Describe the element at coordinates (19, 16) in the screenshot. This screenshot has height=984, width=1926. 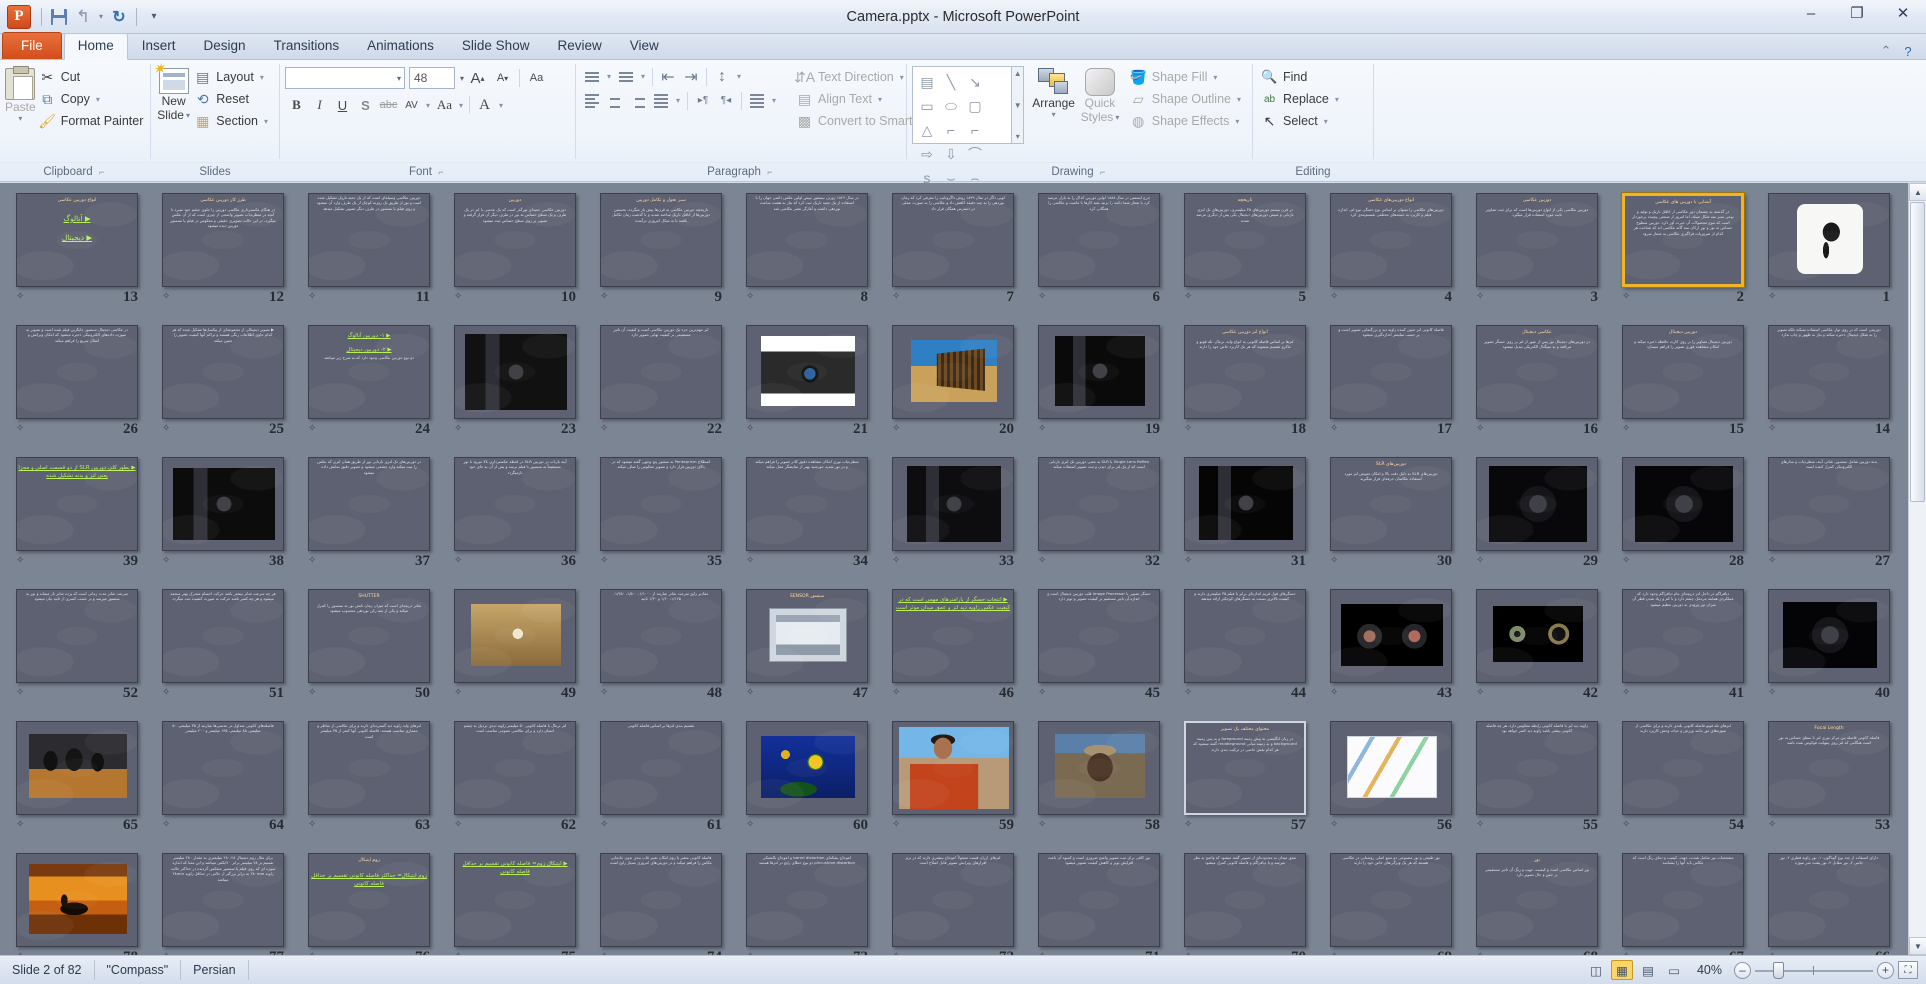
I see `powerpoint-logo-icon: P` at that location.